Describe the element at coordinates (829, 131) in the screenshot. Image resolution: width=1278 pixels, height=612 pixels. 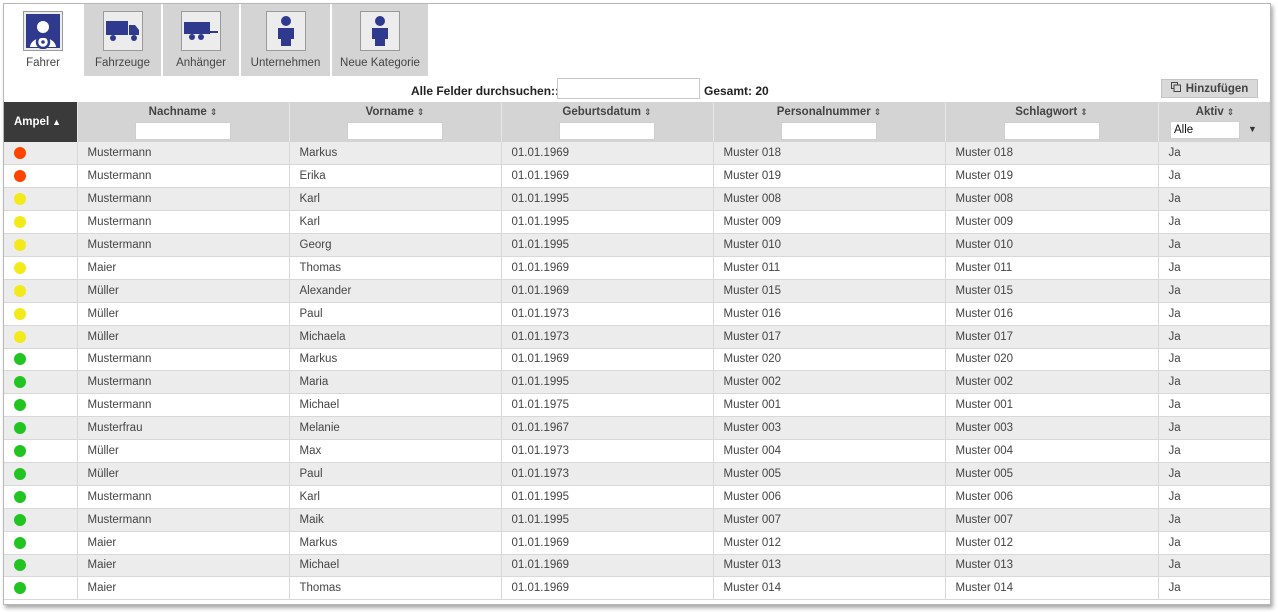
I see `filter-personalnummer-input` at that location.